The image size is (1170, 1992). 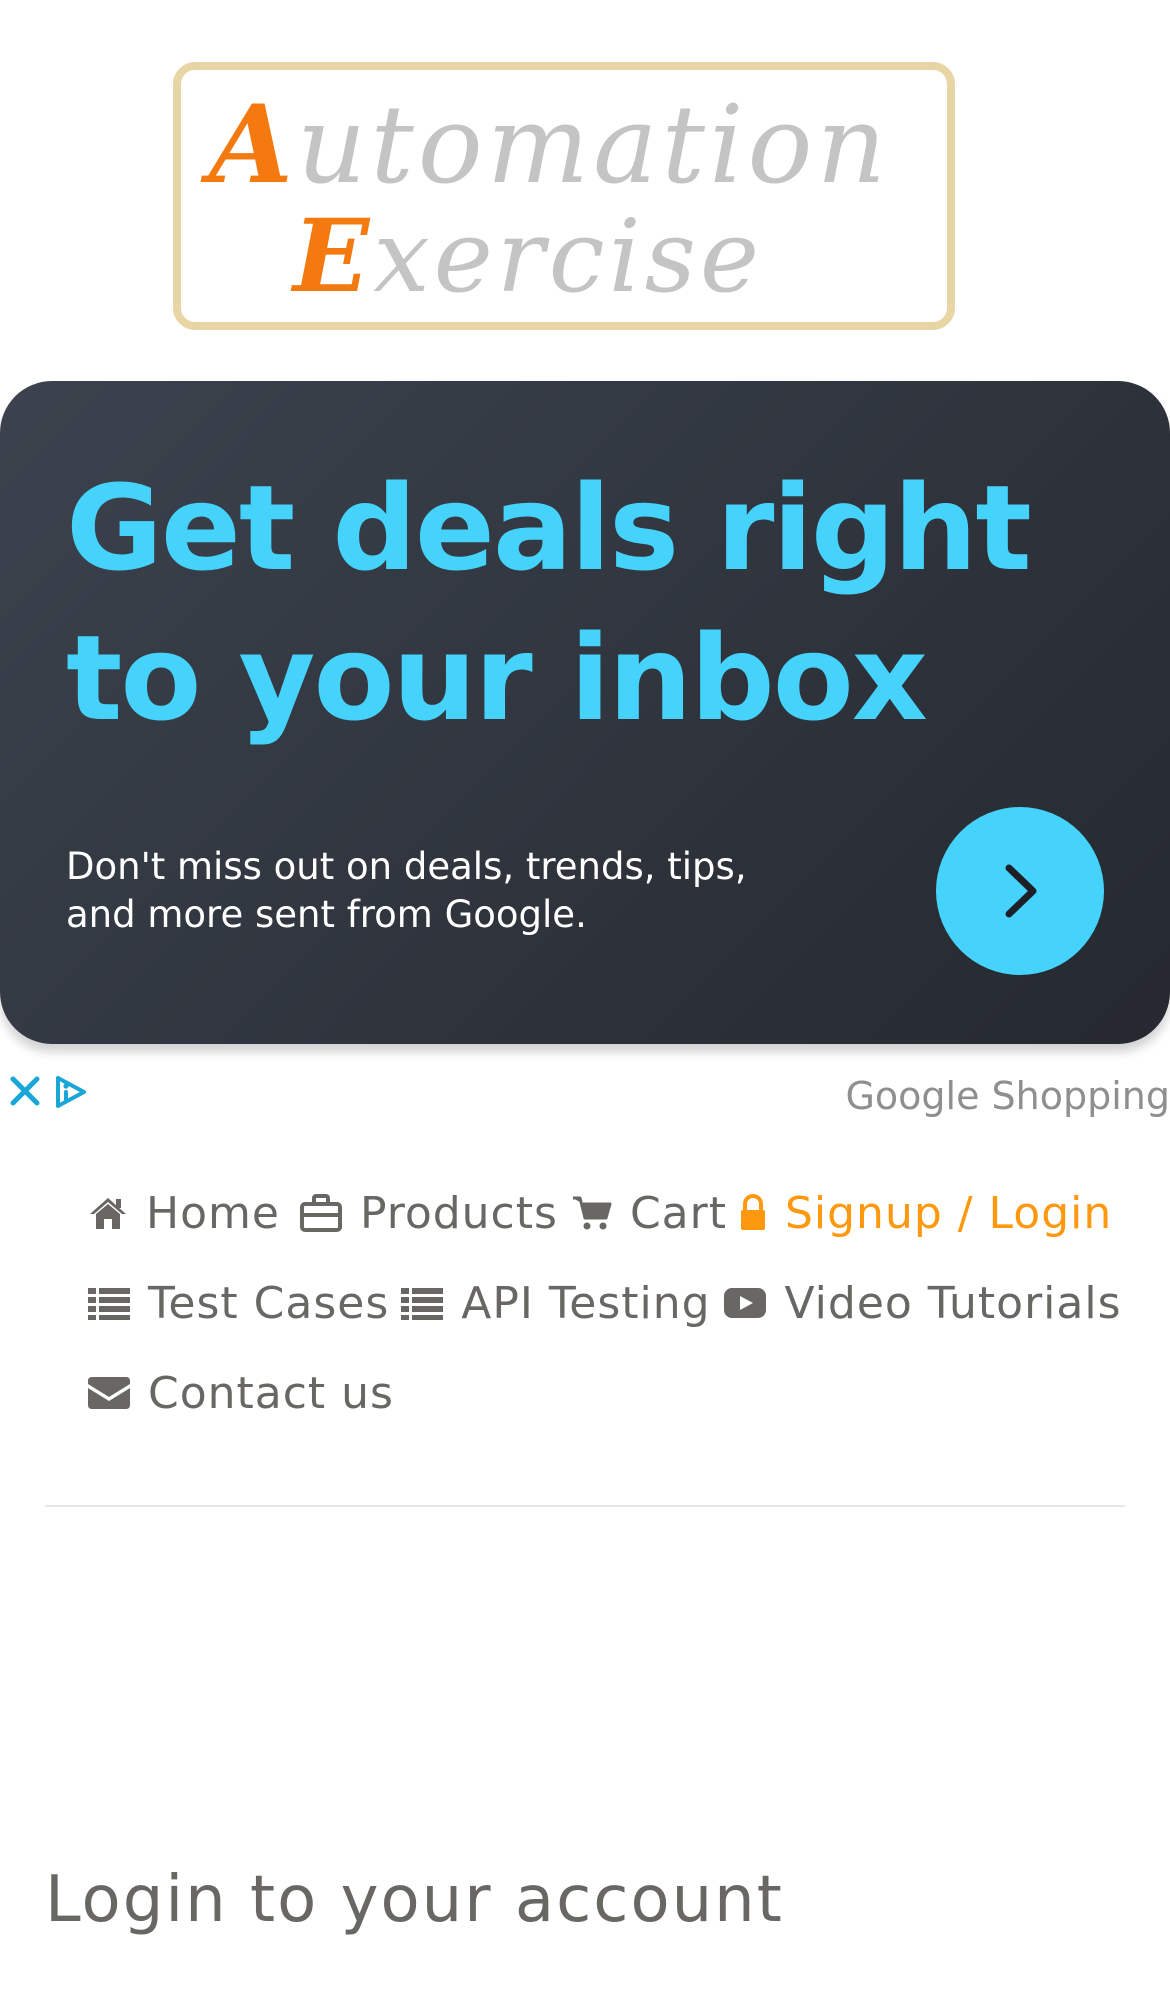 What do you see at coordinates (953, 1303) in the screenshot?
I see `nav-video-tutorials-label: Video Tutorials` at bounding box center [953, 1303].